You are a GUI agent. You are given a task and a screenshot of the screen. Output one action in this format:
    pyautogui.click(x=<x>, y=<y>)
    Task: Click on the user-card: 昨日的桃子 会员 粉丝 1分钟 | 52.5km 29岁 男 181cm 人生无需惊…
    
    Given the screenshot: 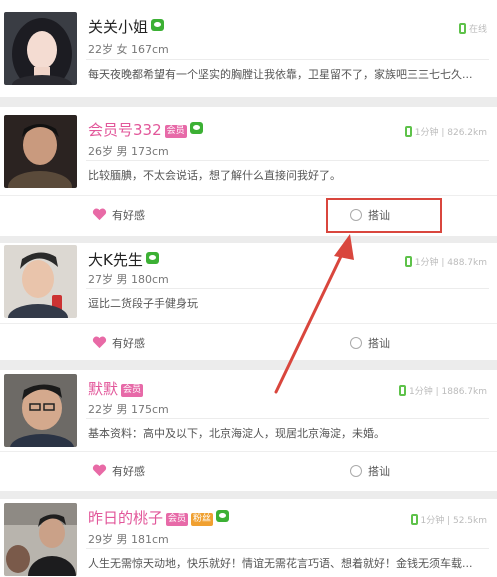 What is the action you would take?
    pyautogui.click(x=248, y=538)
    